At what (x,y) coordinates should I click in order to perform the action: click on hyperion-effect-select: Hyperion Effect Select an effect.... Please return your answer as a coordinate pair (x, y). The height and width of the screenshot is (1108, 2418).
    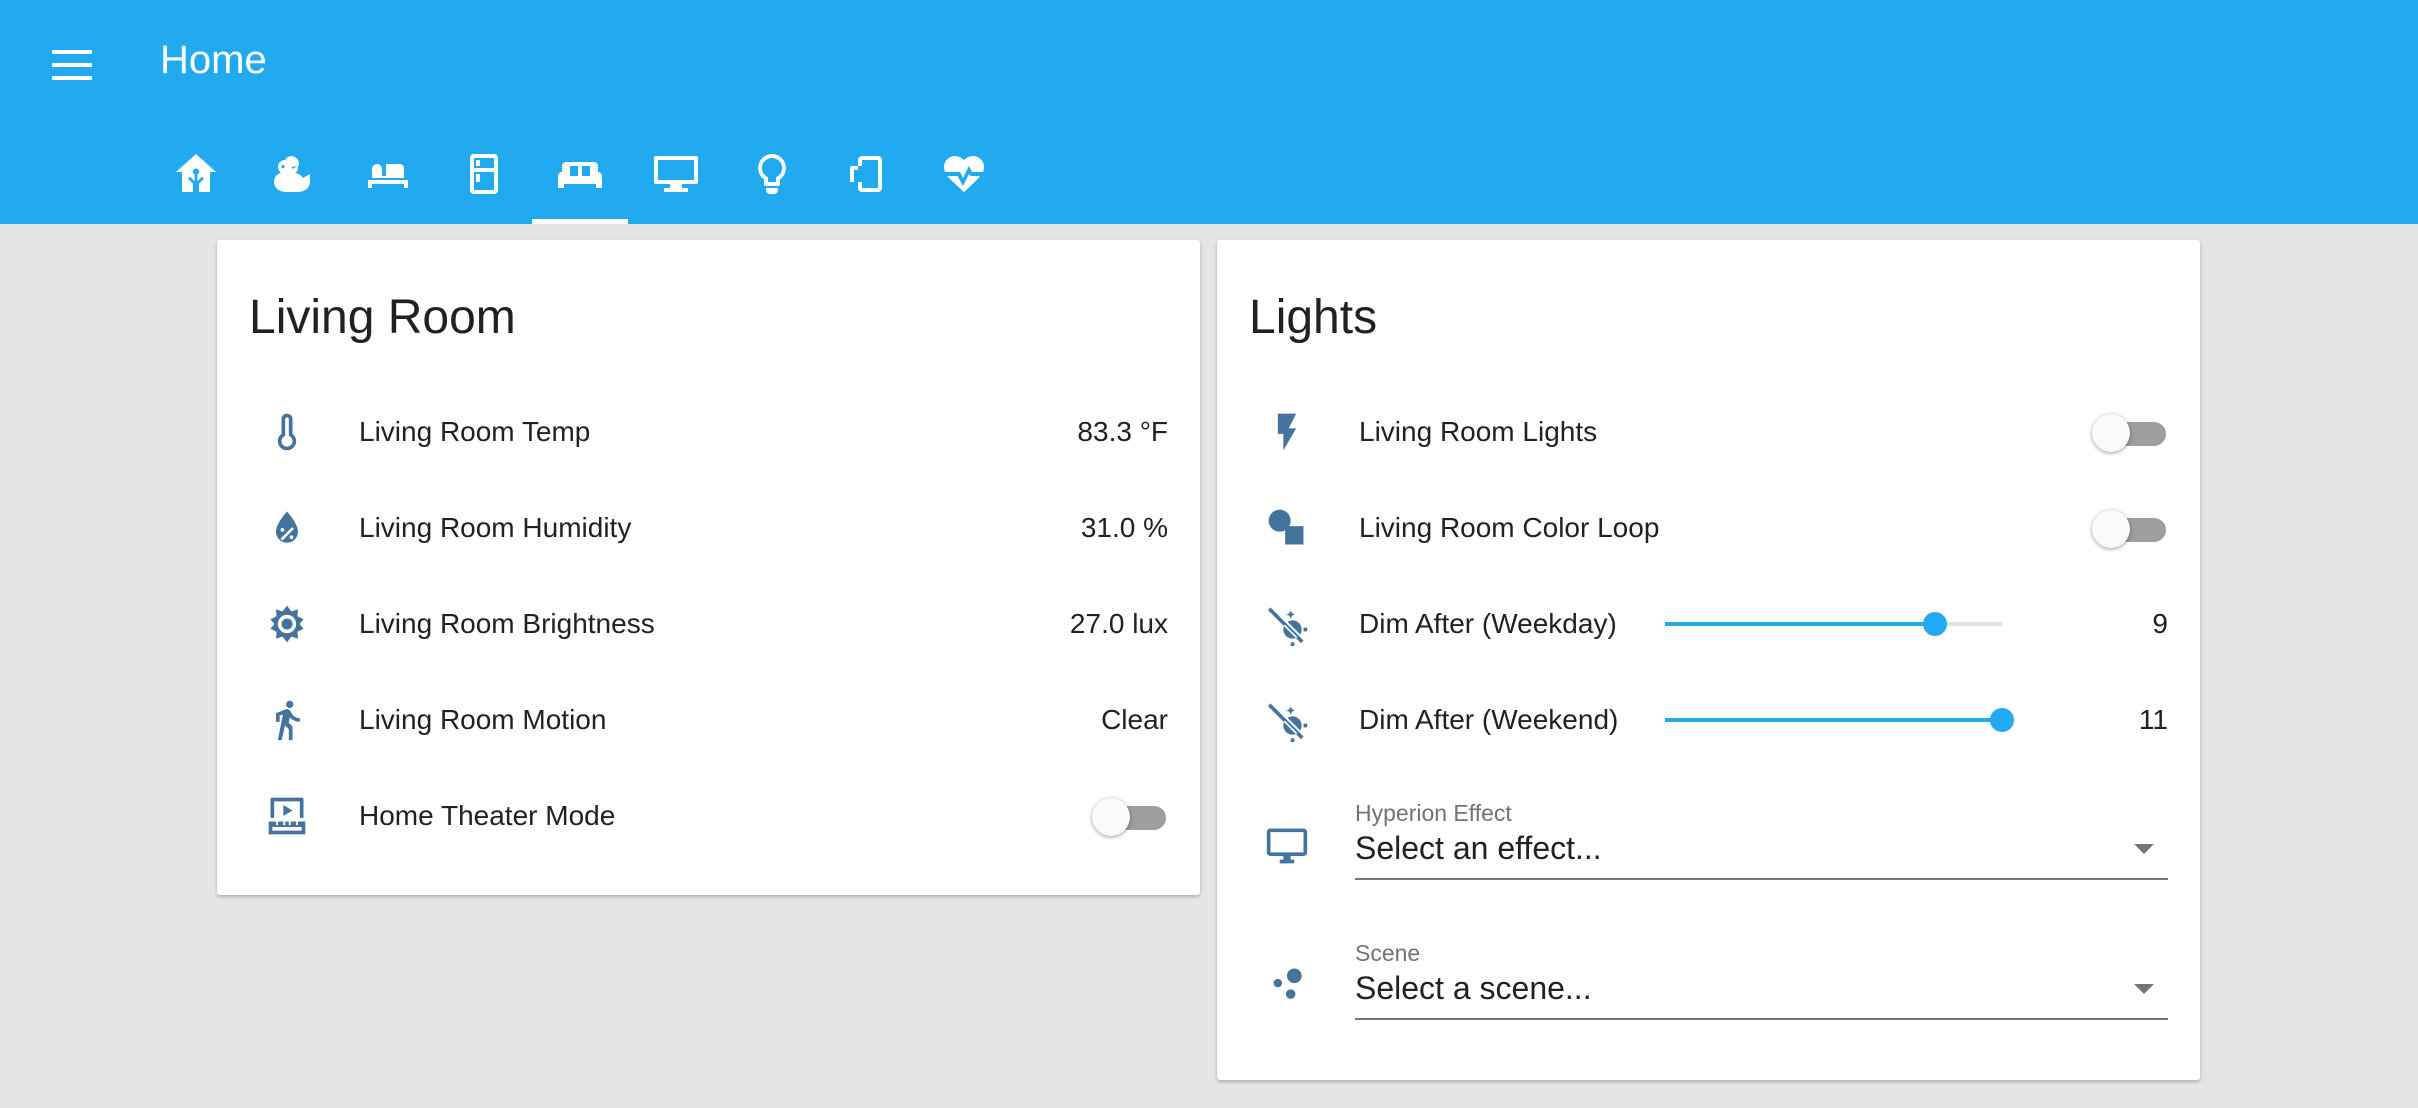
    Looking at the image, I should click on (1761, 840).